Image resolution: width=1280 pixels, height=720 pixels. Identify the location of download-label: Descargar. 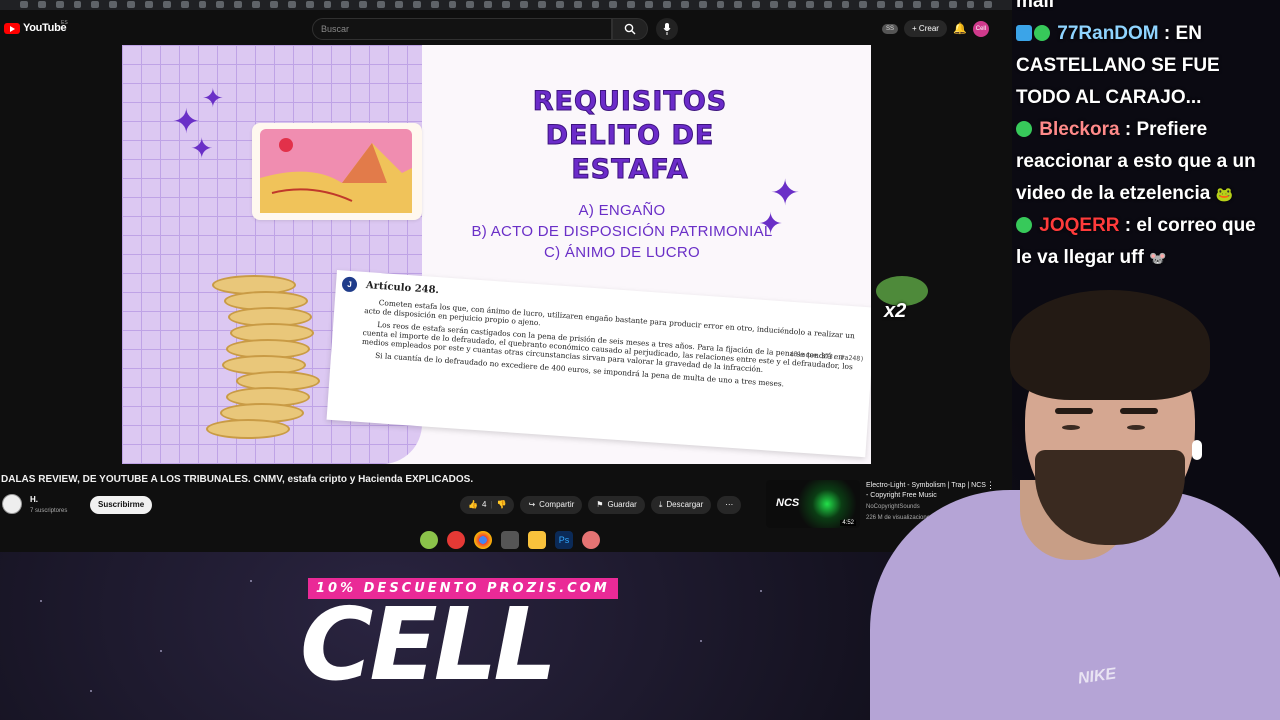
(685, 504).